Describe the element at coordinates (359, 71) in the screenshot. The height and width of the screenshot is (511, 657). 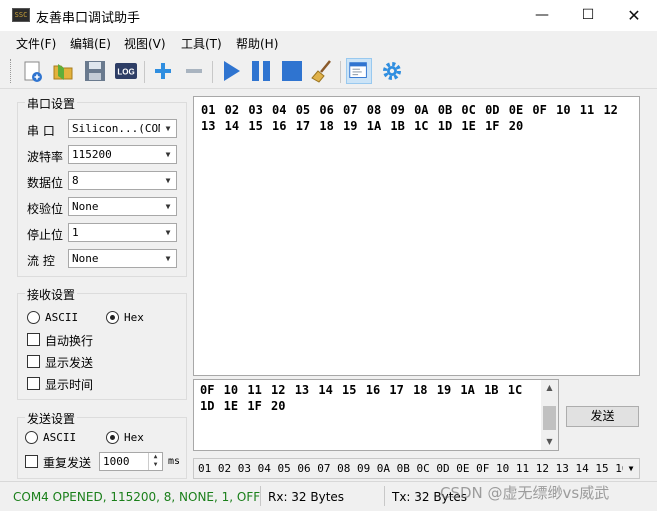
I see `window-settings-icon` at that location.